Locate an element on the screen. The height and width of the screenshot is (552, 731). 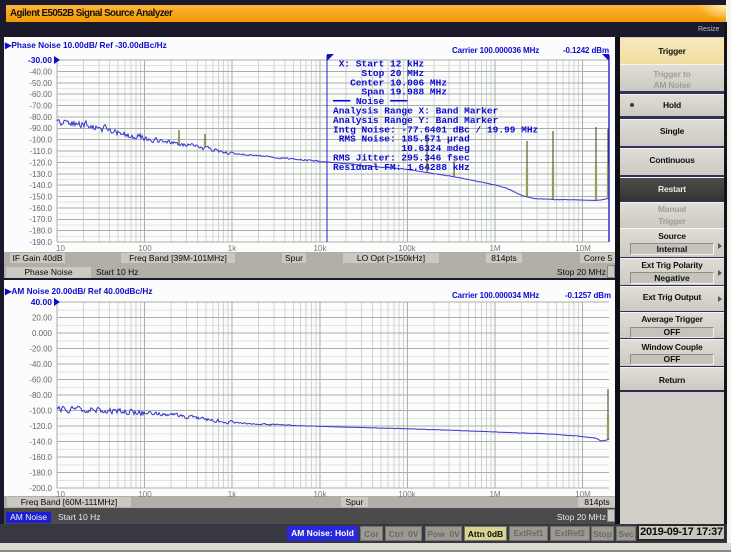
svg-text: -70.00 is located at coordinates (40, 106).